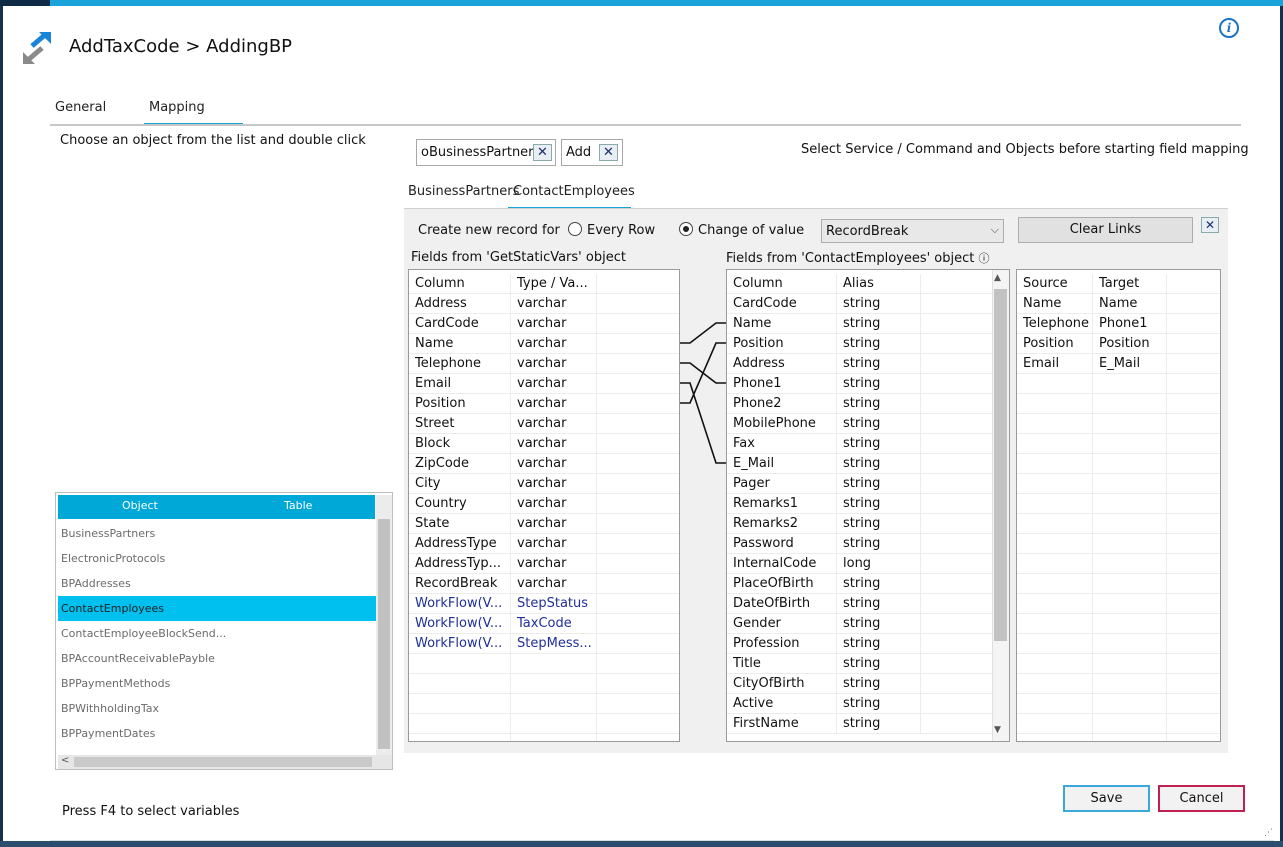  What do you see at coordinates (1118, 344) in the screenshot?
I see `link-row: Position Position` at bounding box center [1118, 344].